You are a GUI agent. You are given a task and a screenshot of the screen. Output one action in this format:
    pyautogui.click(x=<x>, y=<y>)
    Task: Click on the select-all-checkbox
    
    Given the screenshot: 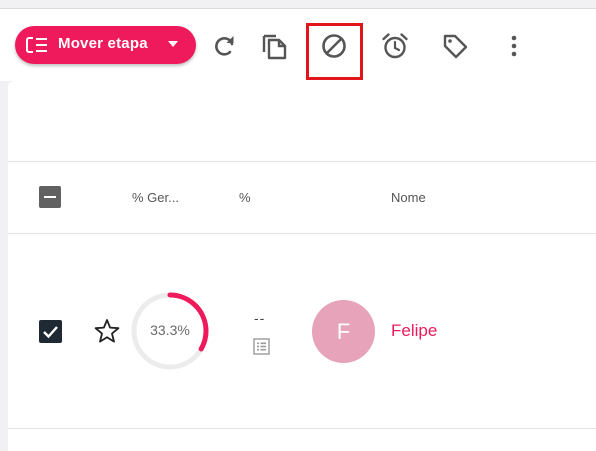 What is the action you would take?
    pyautogui.click(x=50, y=197)
    